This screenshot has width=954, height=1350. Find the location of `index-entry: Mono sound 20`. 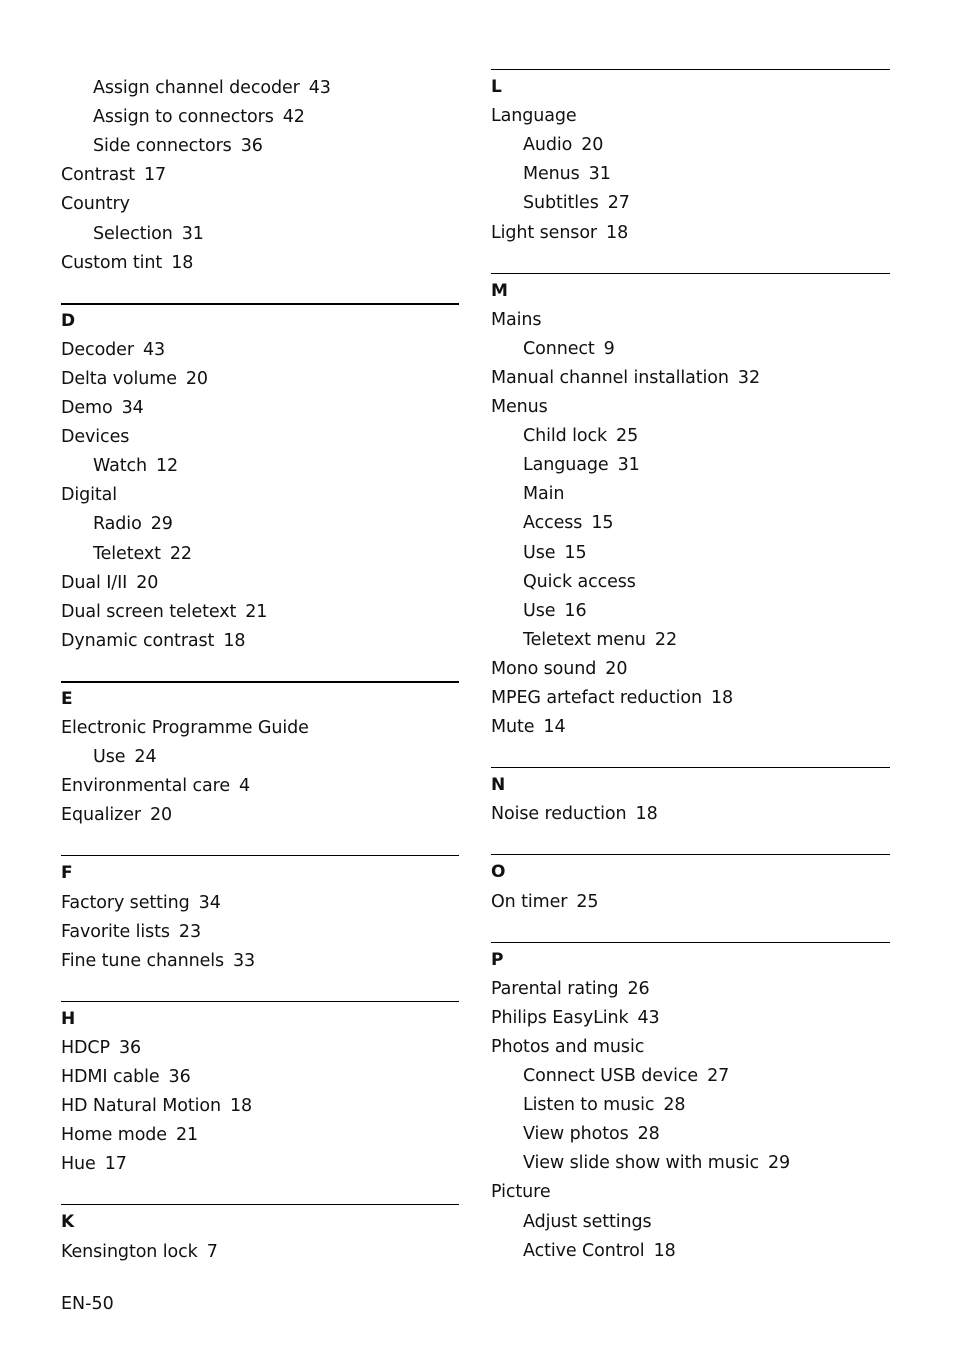

index-entry: Mono sound 20 is located at coordinates (559, 669).